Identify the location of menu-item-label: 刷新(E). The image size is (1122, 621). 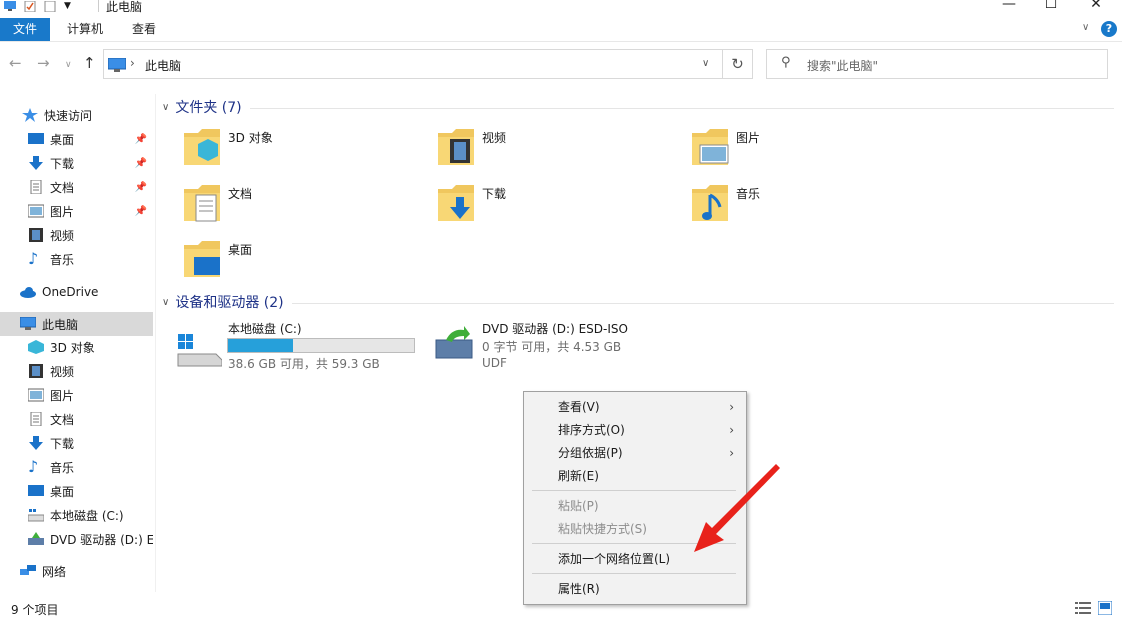
(578, 476).